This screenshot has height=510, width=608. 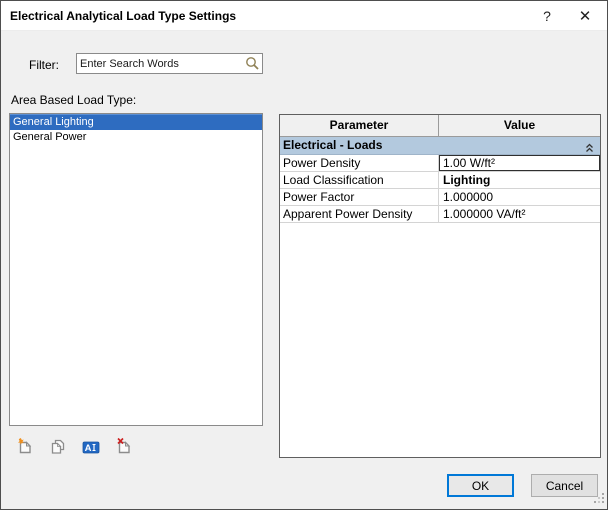 I want to click on filter-label: Filter:, so click(x=44, y=65).